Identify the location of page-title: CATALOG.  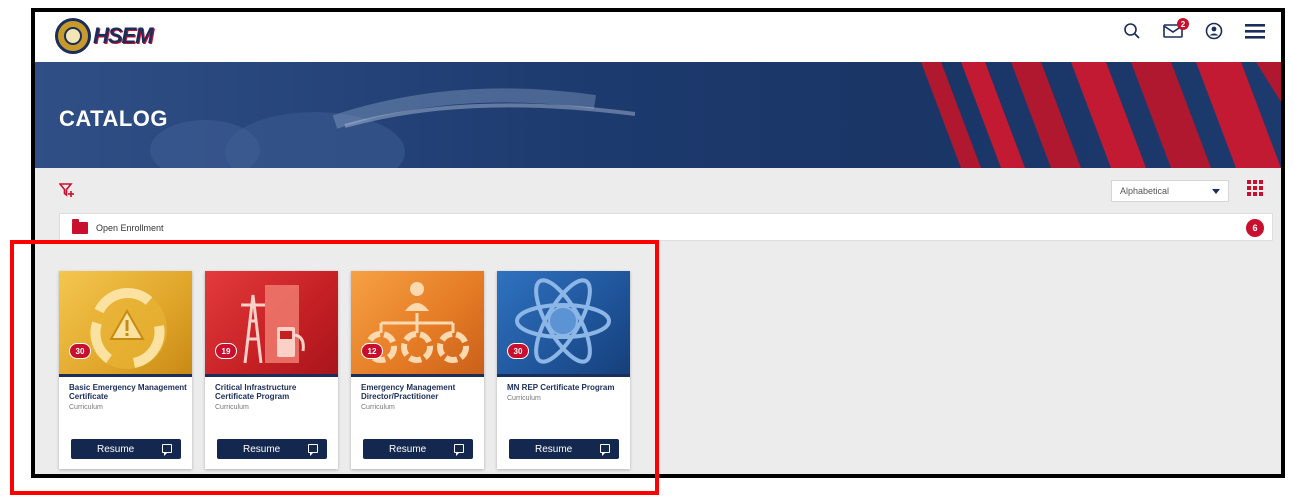
(113, 118).